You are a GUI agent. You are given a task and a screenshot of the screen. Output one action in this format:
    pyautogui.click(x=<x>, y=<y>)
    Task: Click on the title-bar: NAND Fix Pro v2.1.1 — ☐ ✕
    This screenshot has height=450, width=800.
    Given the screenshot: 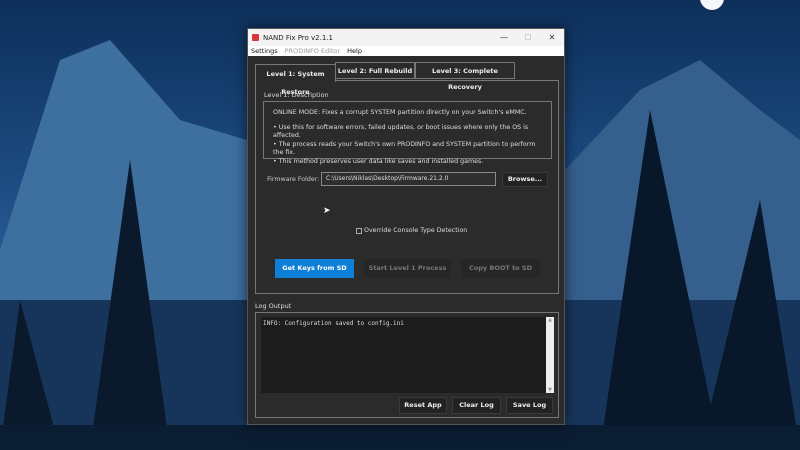 What is the action you would take?
    pyautogui.click(x=406, y=37)
    